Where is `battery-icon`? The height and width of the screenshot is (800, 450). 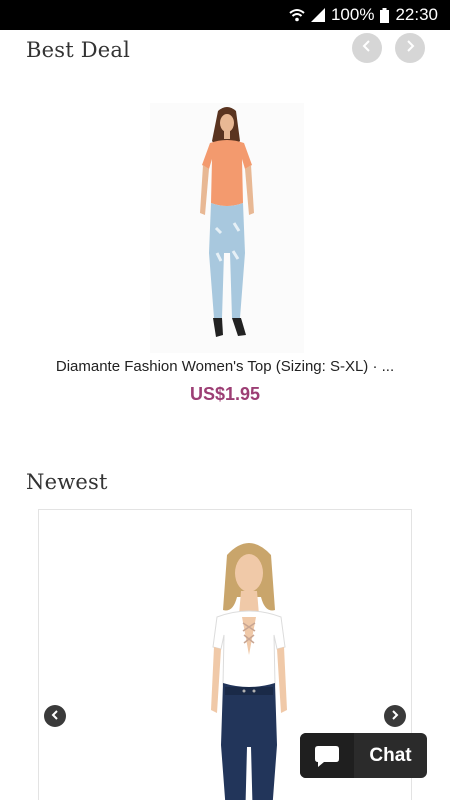
battery-icon is located at coordinates (385, 15).